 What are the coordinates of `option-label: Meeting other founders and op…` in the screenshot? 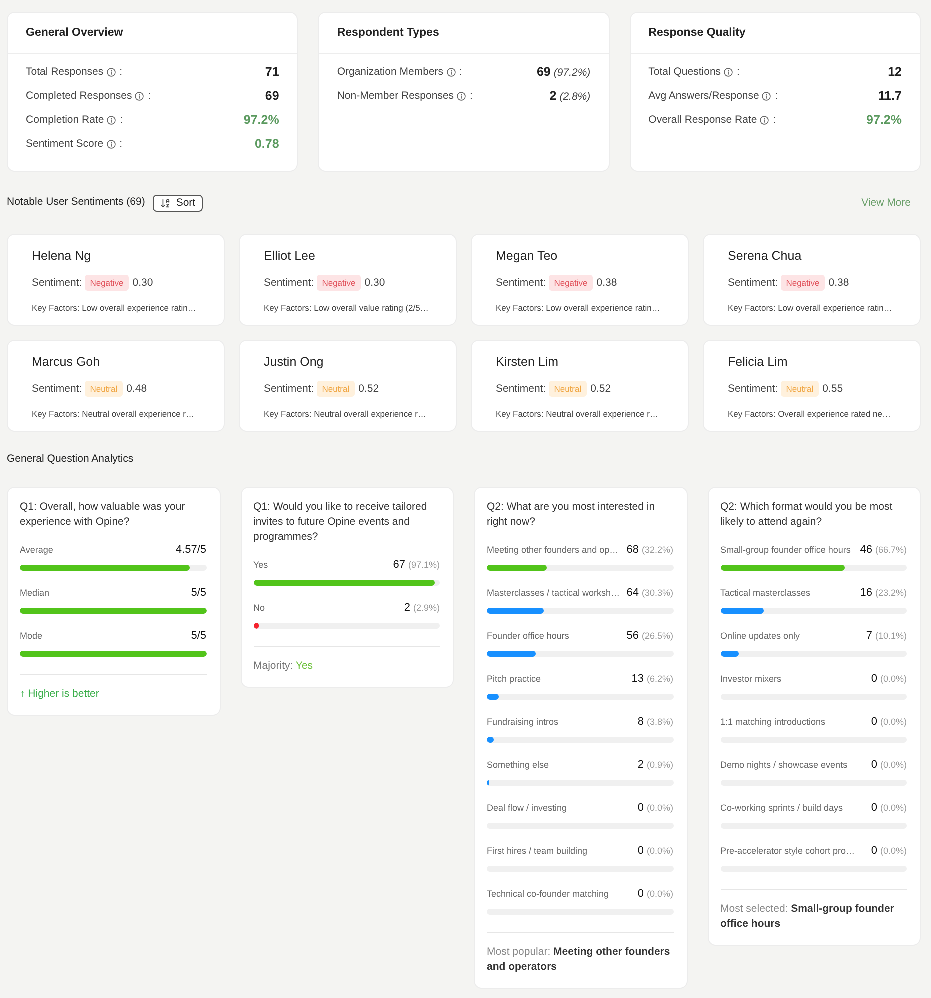 It's located at (553, 550).